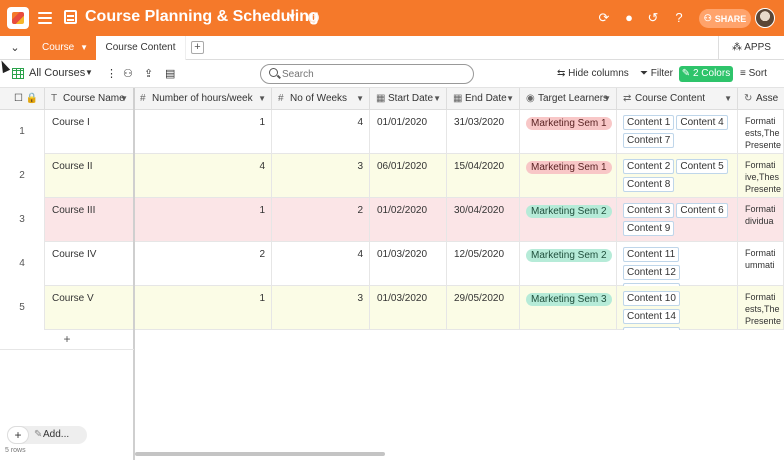 The width and height of the screenshot is (784, 460). I want to click on linked-record-chip: Content 15, so click(651, 328).